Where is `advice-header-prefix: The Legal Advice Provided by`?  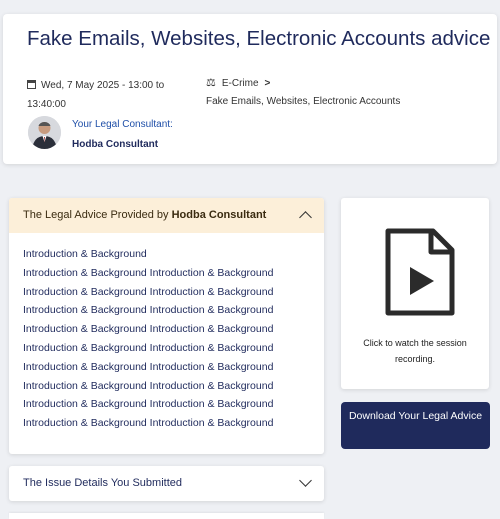
advice-header-prefix: The Legal Advice Provided by is located at coordinates (96, 215).